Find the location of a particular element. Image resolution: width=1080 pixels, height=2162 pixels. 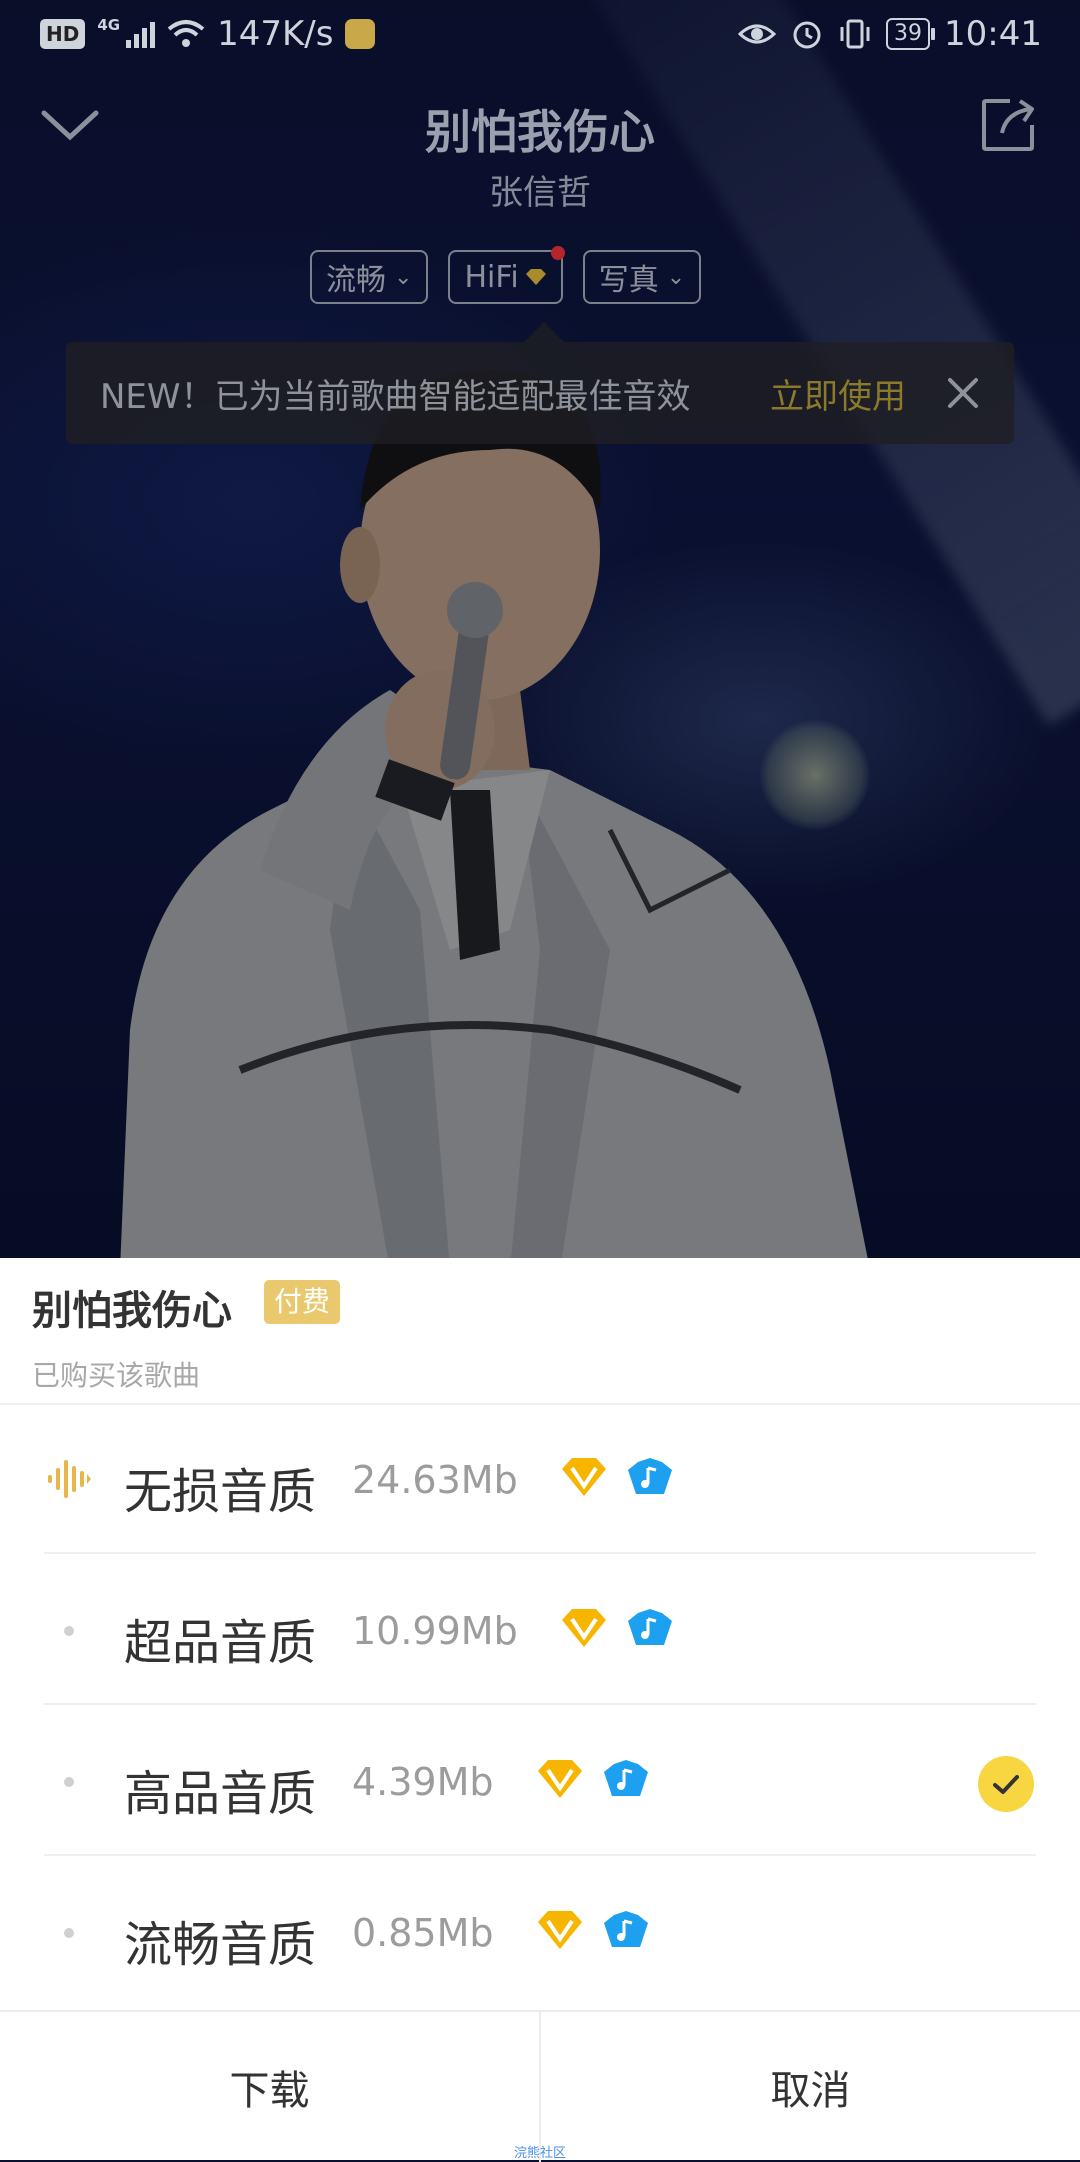

hifi-pill: HiFi is located at coordinates (506, 275).